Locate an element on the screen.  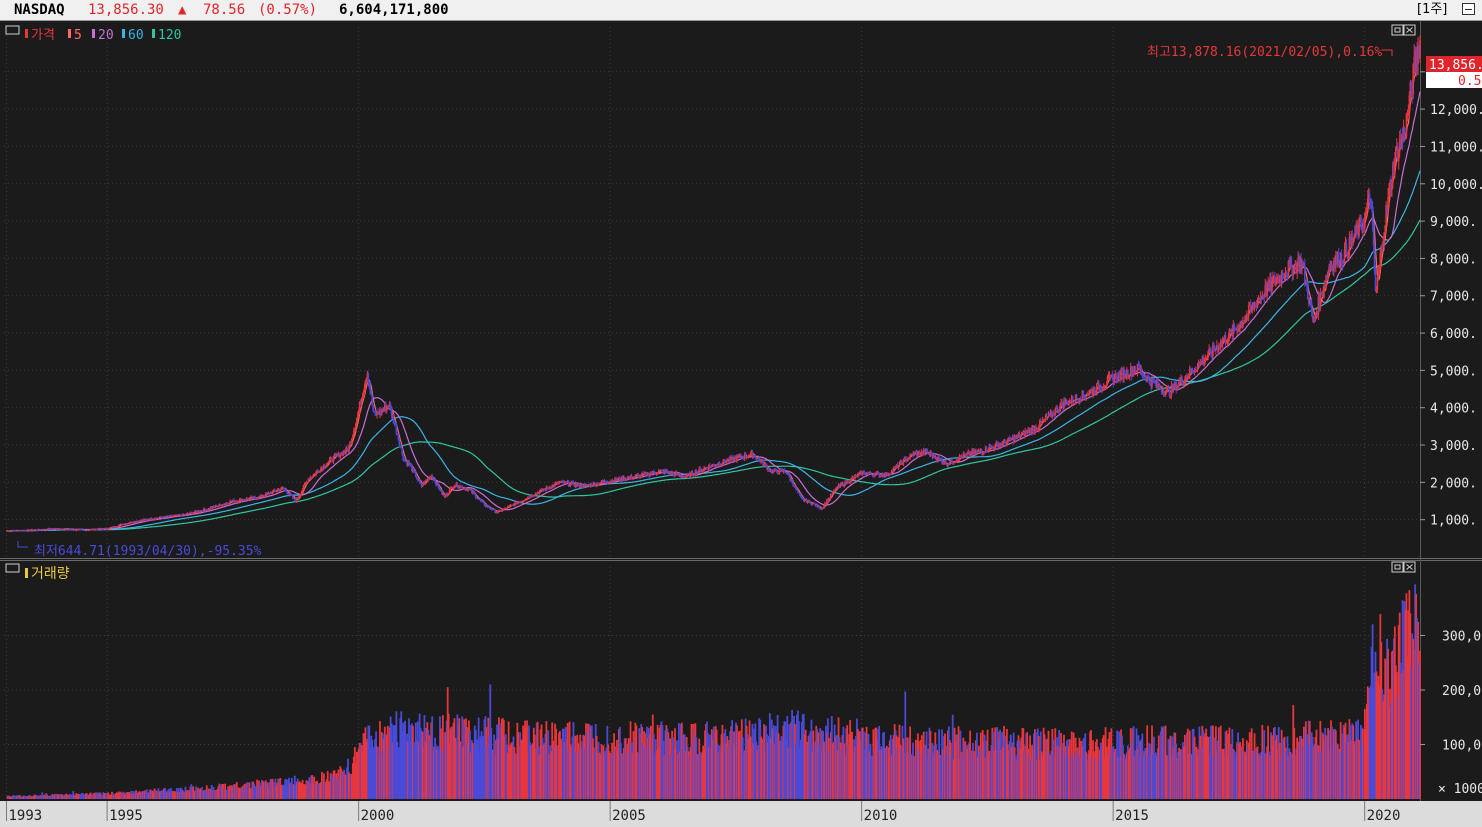
volume-tick-label: 200,0 is located at coordinates (1461, 691).